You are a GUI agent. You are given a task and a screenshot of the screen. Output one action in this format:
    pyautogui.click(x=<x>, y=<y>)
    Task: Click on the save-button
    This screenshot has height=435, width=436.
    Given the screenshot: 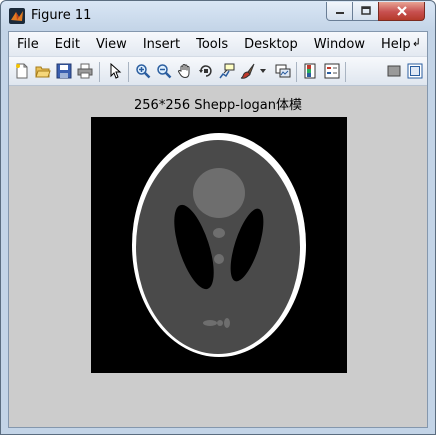 What is the action you would take?
    pyautogui.click(x=64, y=71)
    